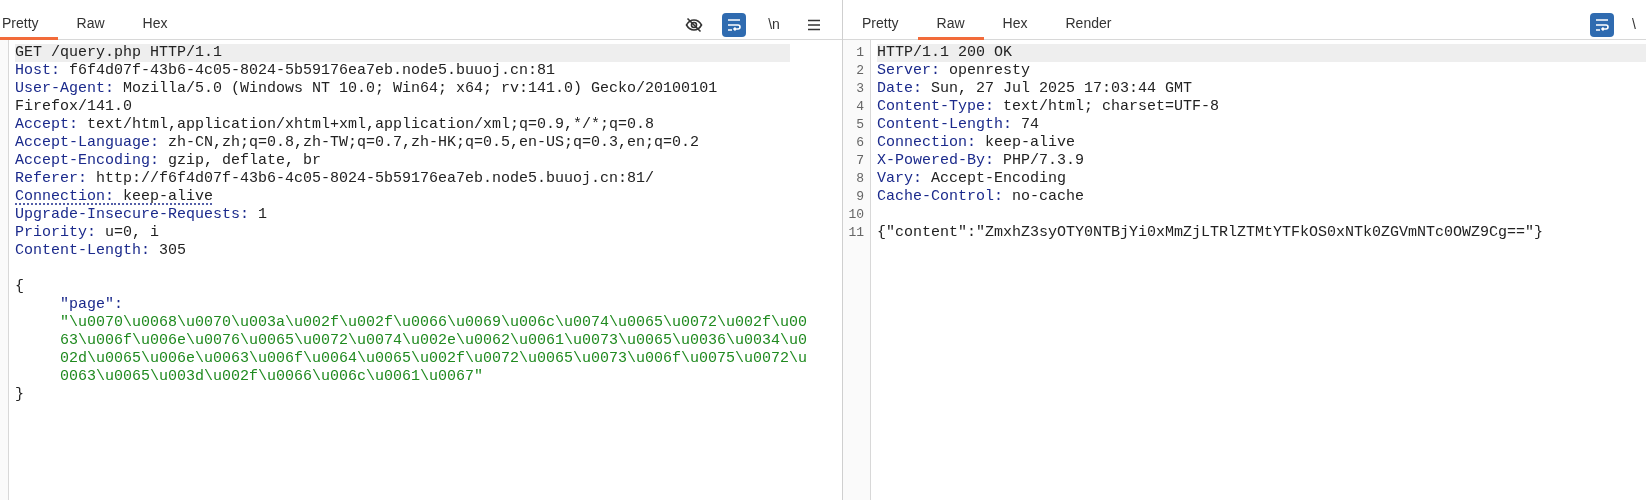  What do you see at coordinates (954, 71) in the screenshot?
I see `header-line: Server: openresty` at bounding box center [954, 71].